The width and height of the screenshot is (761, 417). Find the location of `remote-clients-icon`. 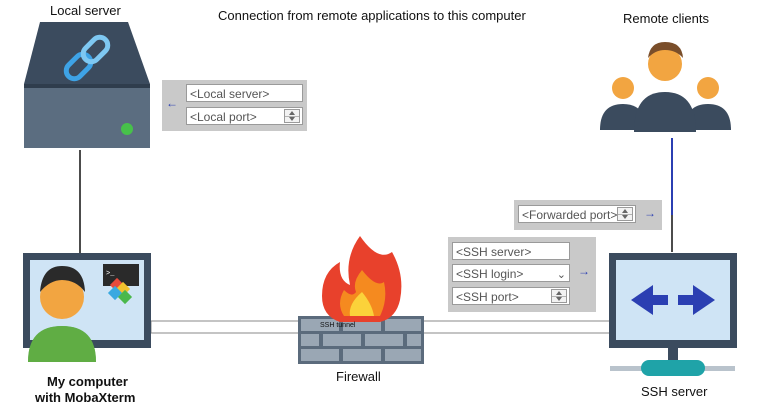

remote-clients-icon is located at coordinates (665, 87).